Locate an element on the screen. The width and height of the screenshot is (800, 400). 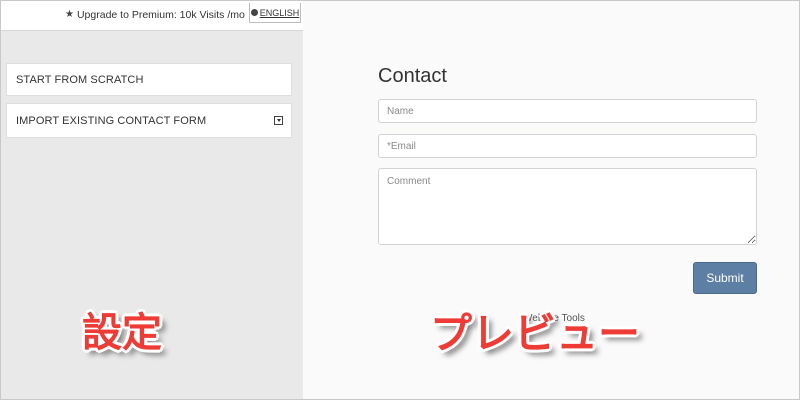
upgrade-link: ★ Upgrade to Premium: 10k Visits /mo is located at coordinates (155, 15).